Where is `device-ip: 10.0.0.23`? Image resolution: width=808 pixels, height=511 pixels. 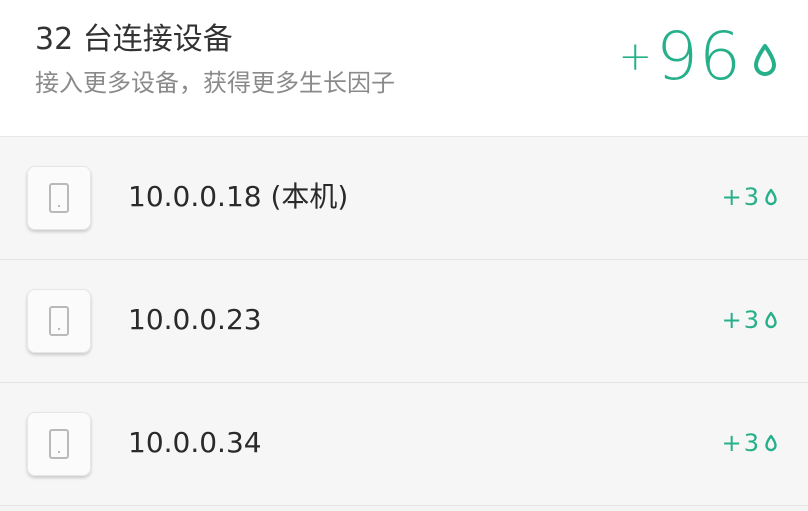 device-ip: 10.0.0.23 is located at coordinates (195, 319).